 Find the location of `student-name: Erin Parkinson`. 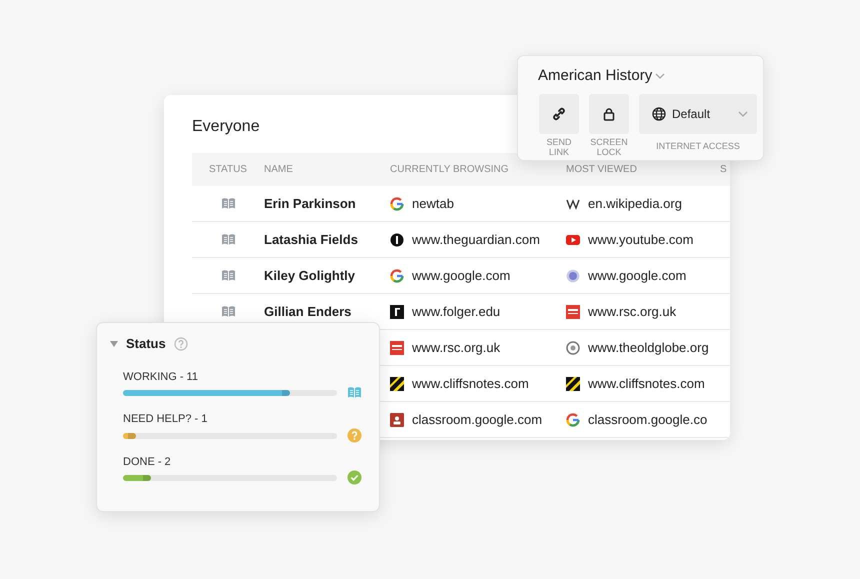

student-name: Erin Parkinson is located at coordinates (310, 203).